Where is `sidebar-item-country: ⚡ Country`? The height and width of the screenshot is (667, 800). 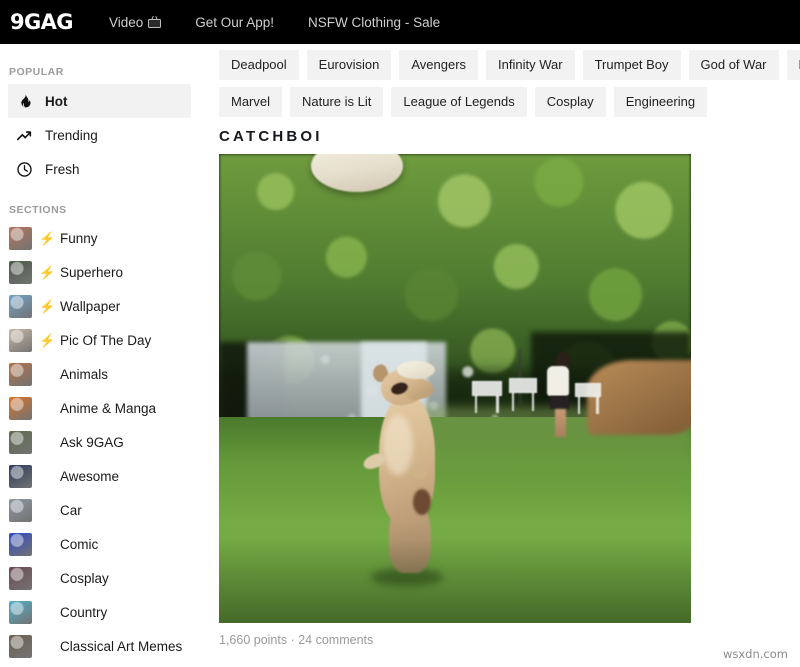 sidebar-item-country: ⚡ Country is located at coordinates (100, 612).